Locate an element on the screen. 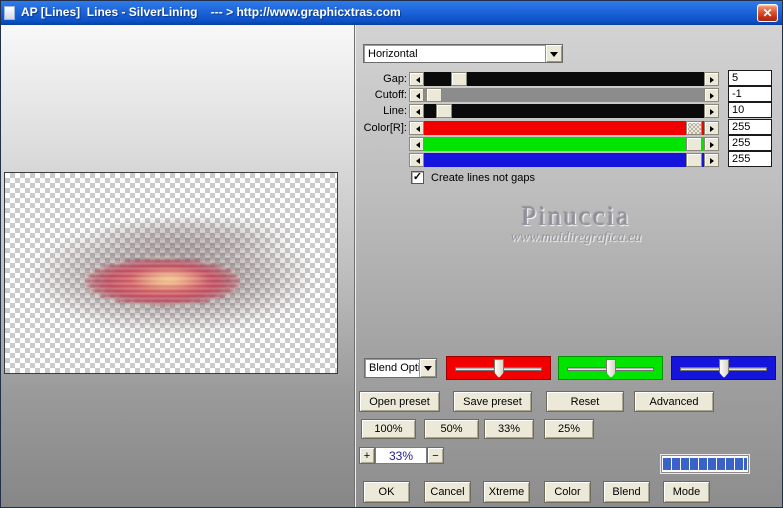  slider-row-line: Line: 10 is located at coordinates (569, 110).